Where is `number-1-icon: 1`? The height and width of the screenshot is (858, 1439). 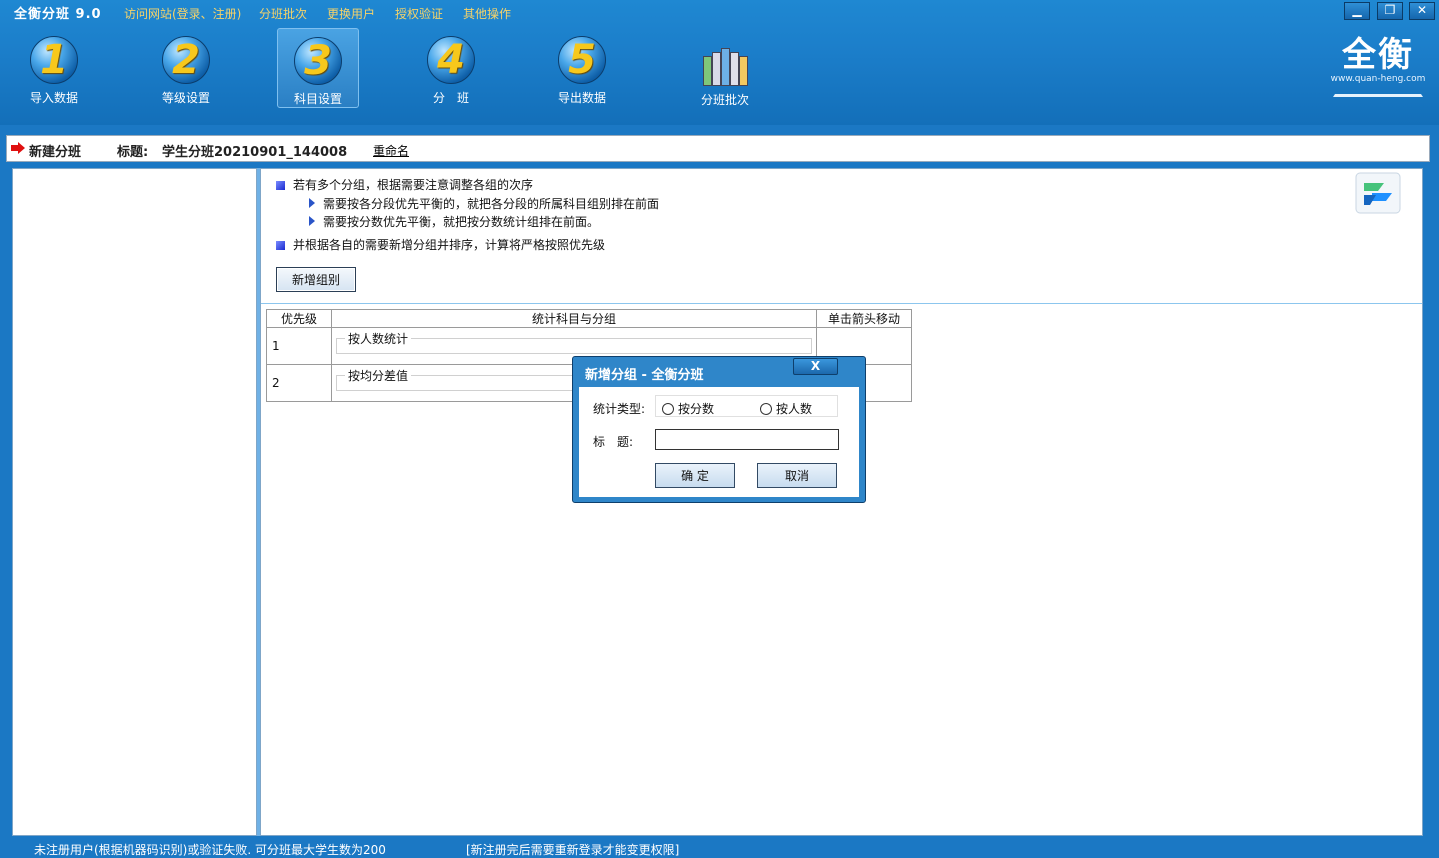
number-1-icon: 1 is located at coordinates (54, 60).